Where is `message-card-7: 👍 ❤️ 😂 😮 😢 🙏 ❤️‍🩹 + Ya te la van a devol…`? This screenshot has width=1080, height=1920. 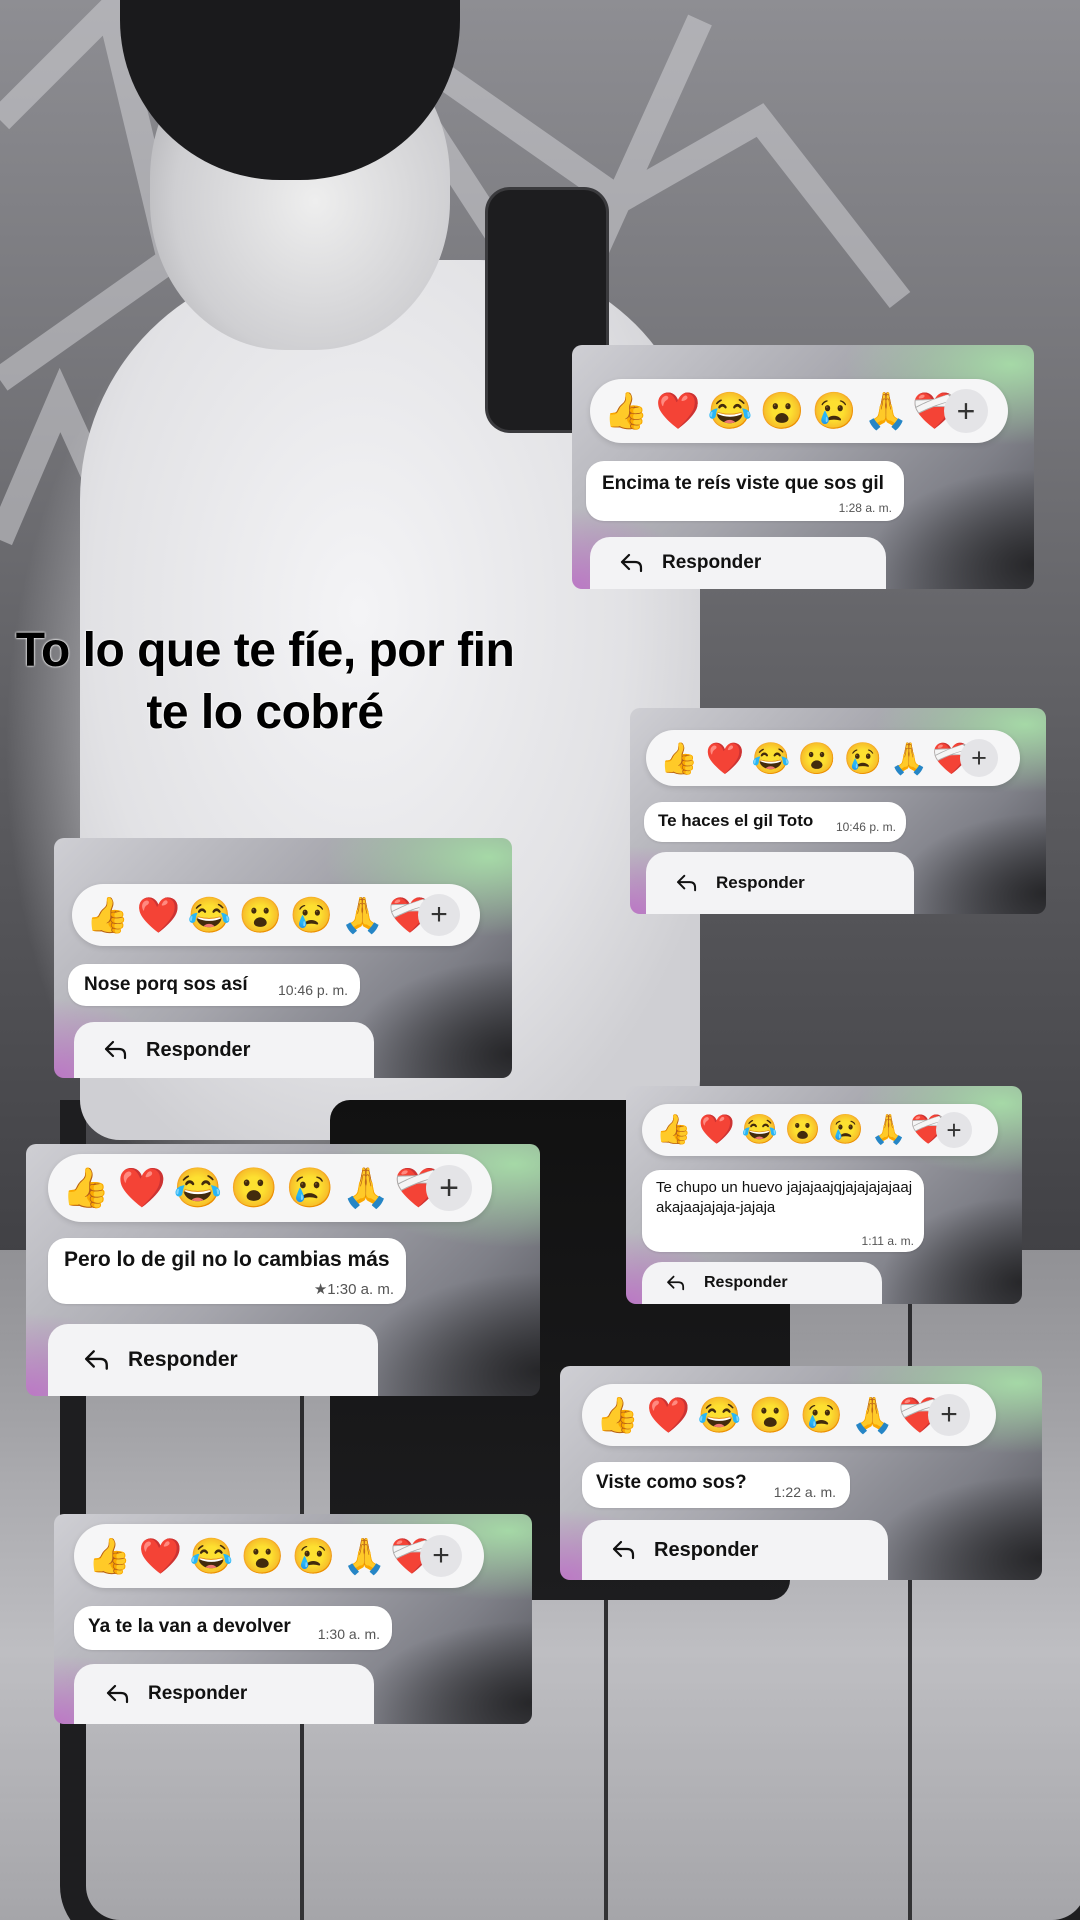 message-card-7: 👍 ❤️ 😂 😮 😢 🙏 ❤️‍🩹 + Ya te la van a devol… is located at coordinates (293, 1619).